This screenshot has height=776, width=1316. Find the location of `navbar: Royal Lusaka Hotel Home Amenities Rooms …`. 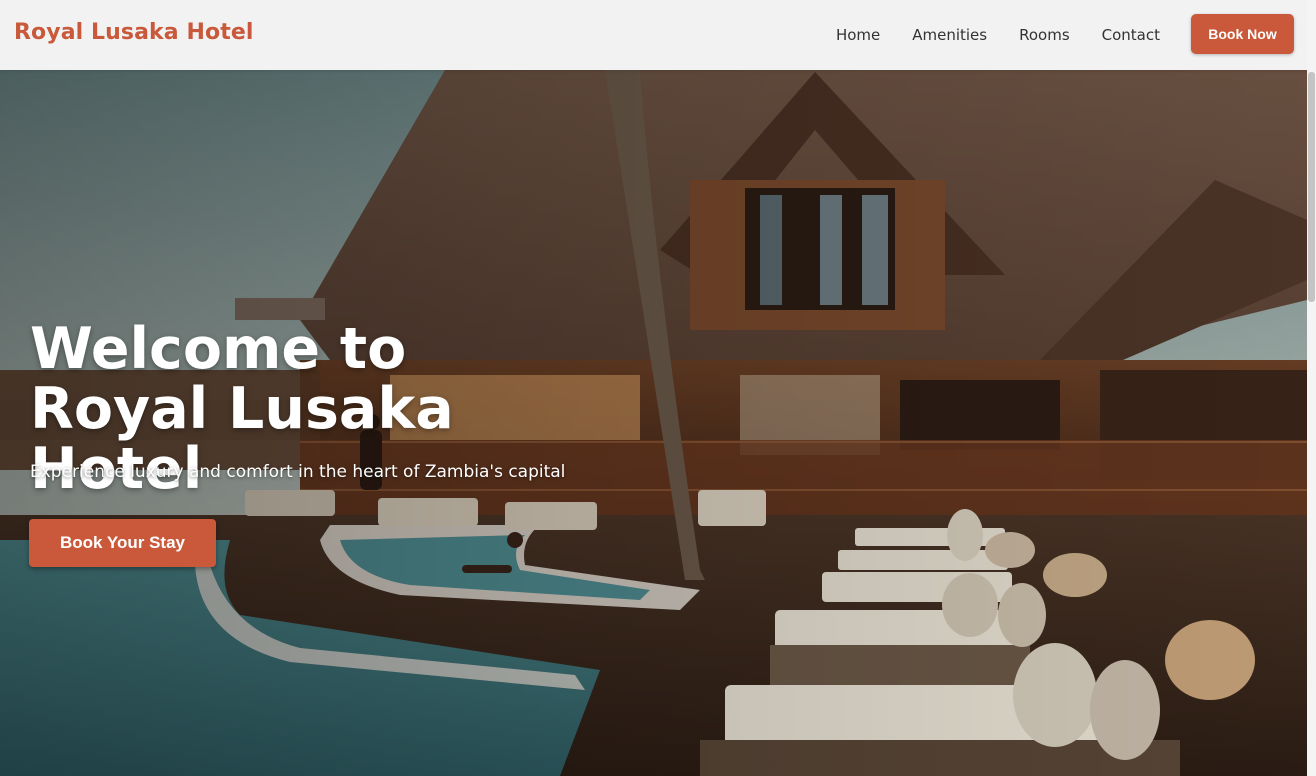

navbar: Royal Lusaka Hotel Home Amenities Rooms … is located at coordinates (658, 35).